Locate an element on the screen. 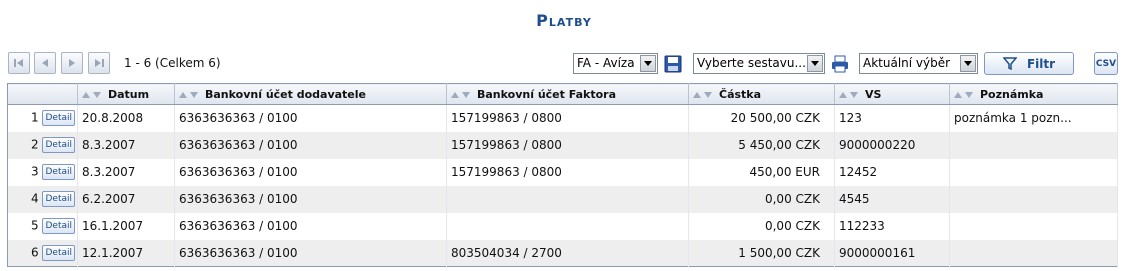  row-number: 3 is located at coordinates (35, 171).